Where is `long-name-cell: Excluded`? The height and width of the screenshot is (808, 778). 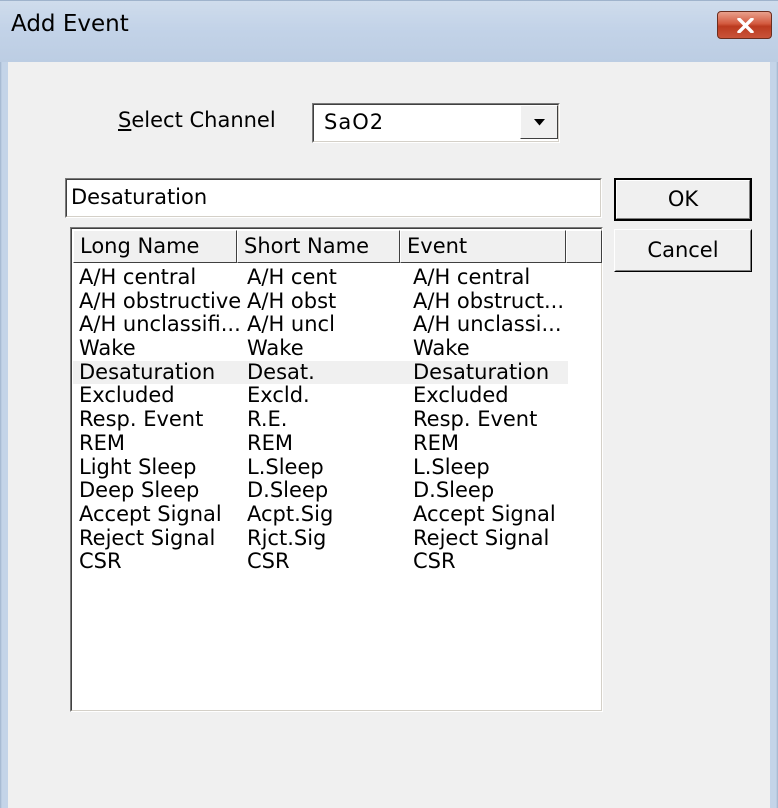
long-name-cell: Excluded is located at coordinates (127, 395).